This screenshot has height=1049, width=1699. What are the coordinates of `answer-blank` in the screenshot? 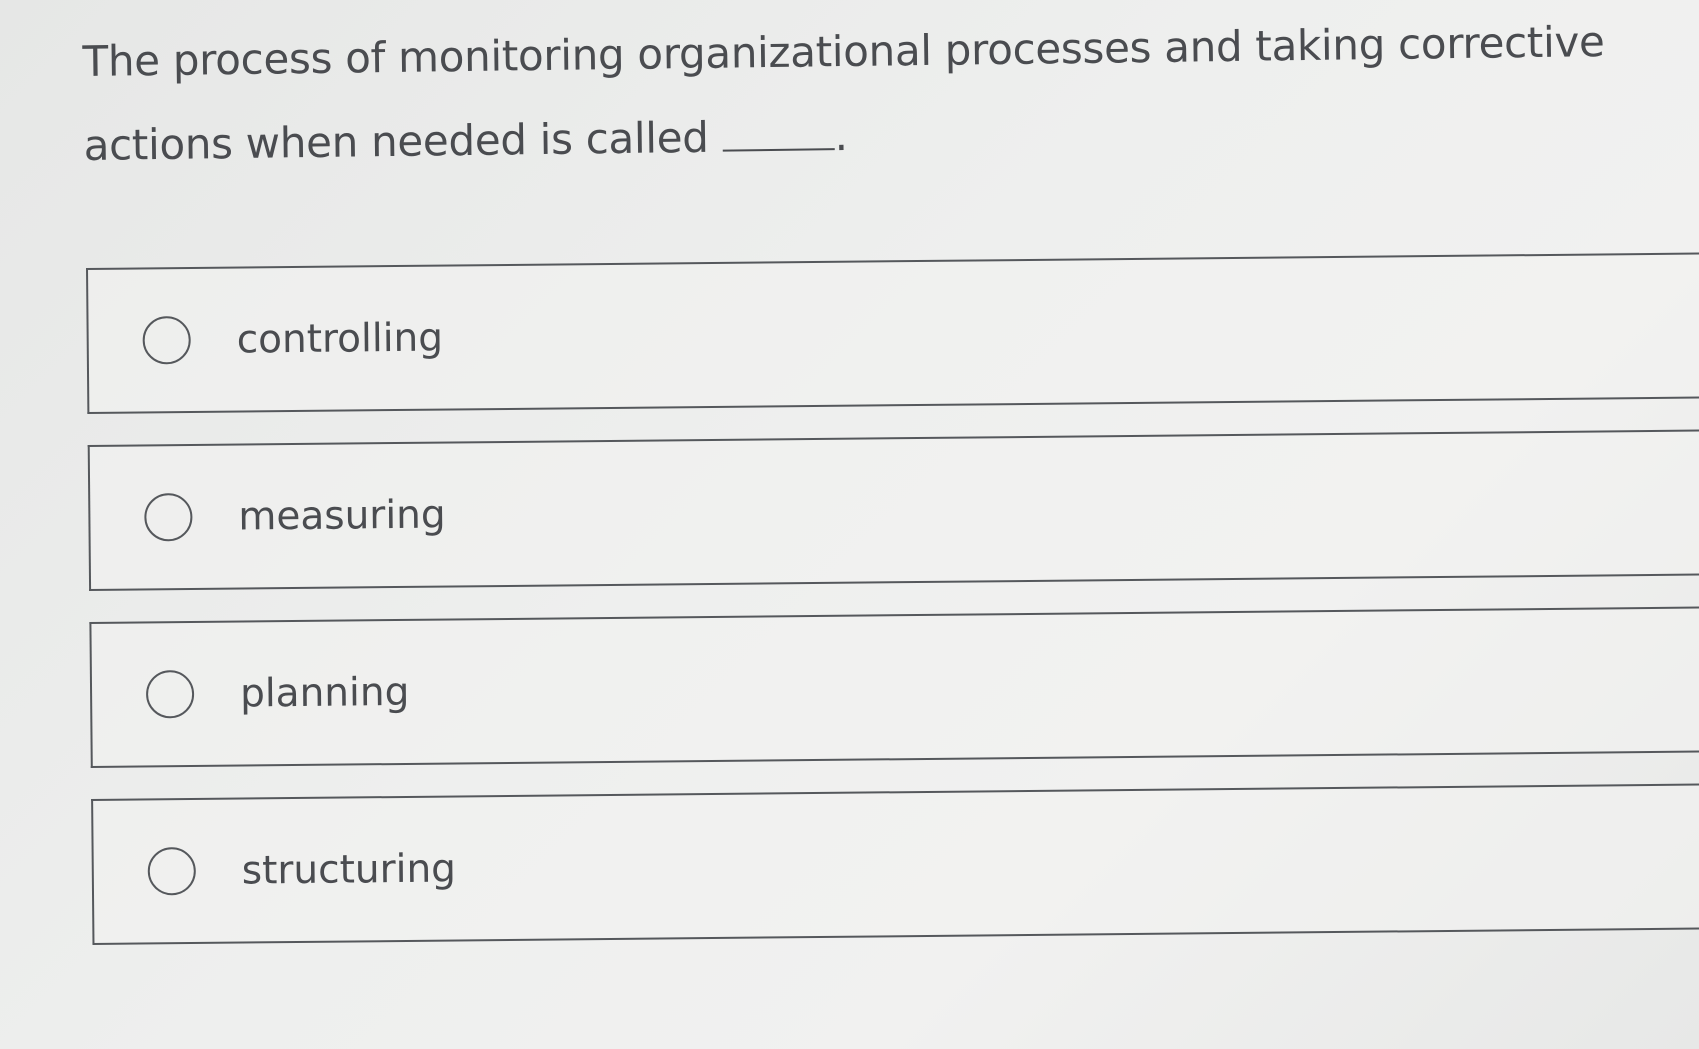 It's located at (778, 135).